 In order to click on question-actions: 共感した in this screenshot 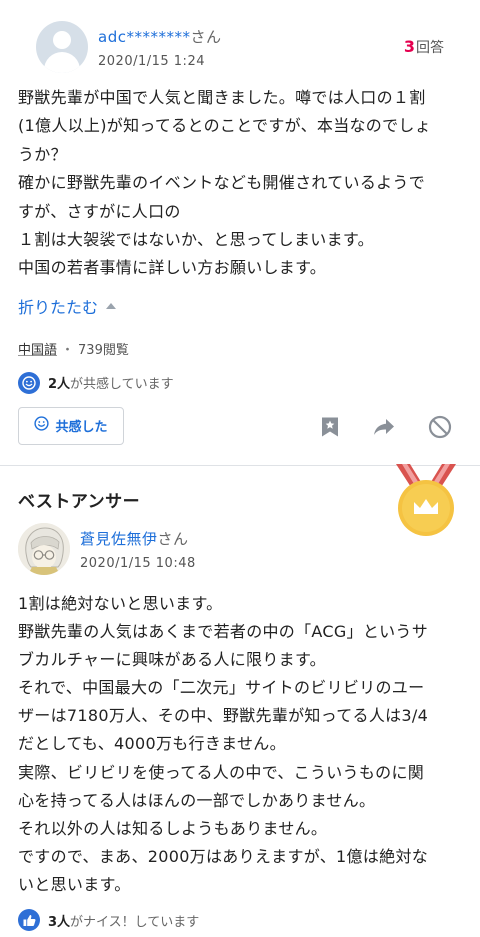, I will do `click(240, 426)`.